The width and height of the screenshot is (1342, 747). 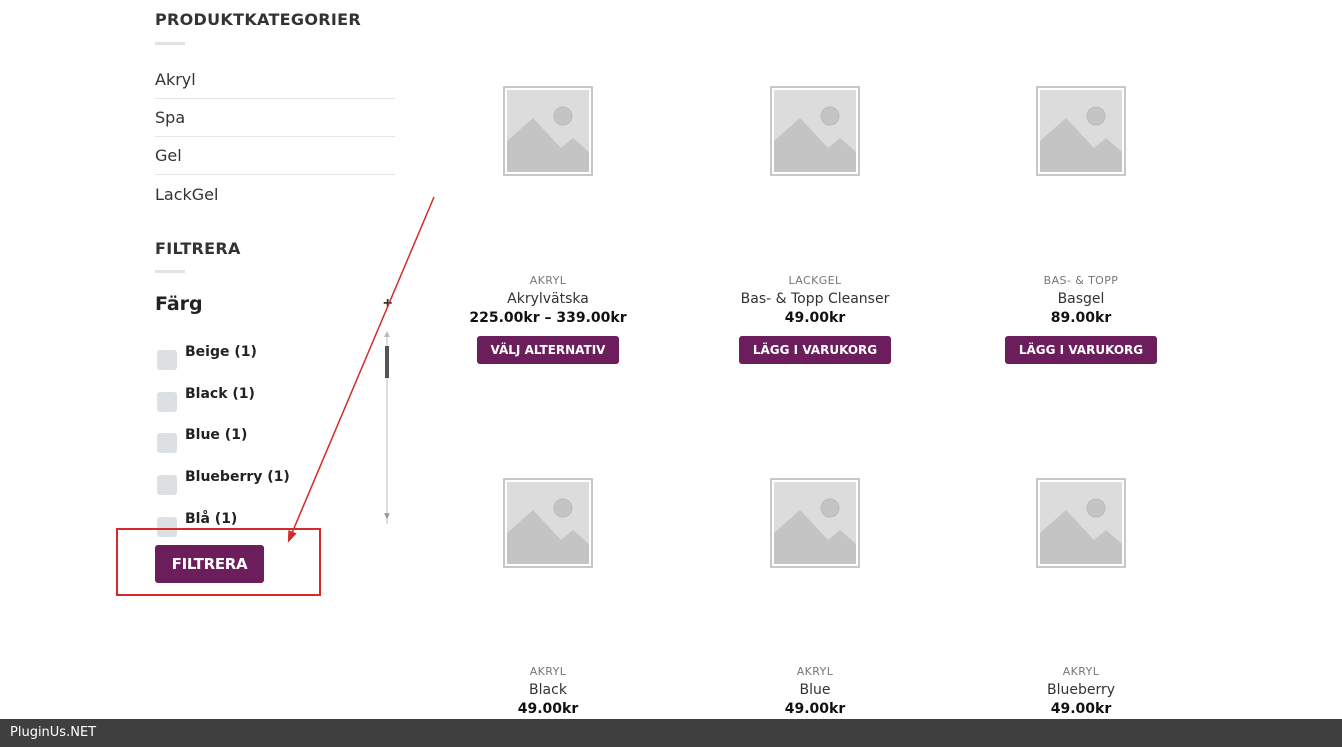 What do you see at coordinates (211, 518) in the screenshot?
I see `color-option-label: Blå (1)` at bounding box center [211, 518].